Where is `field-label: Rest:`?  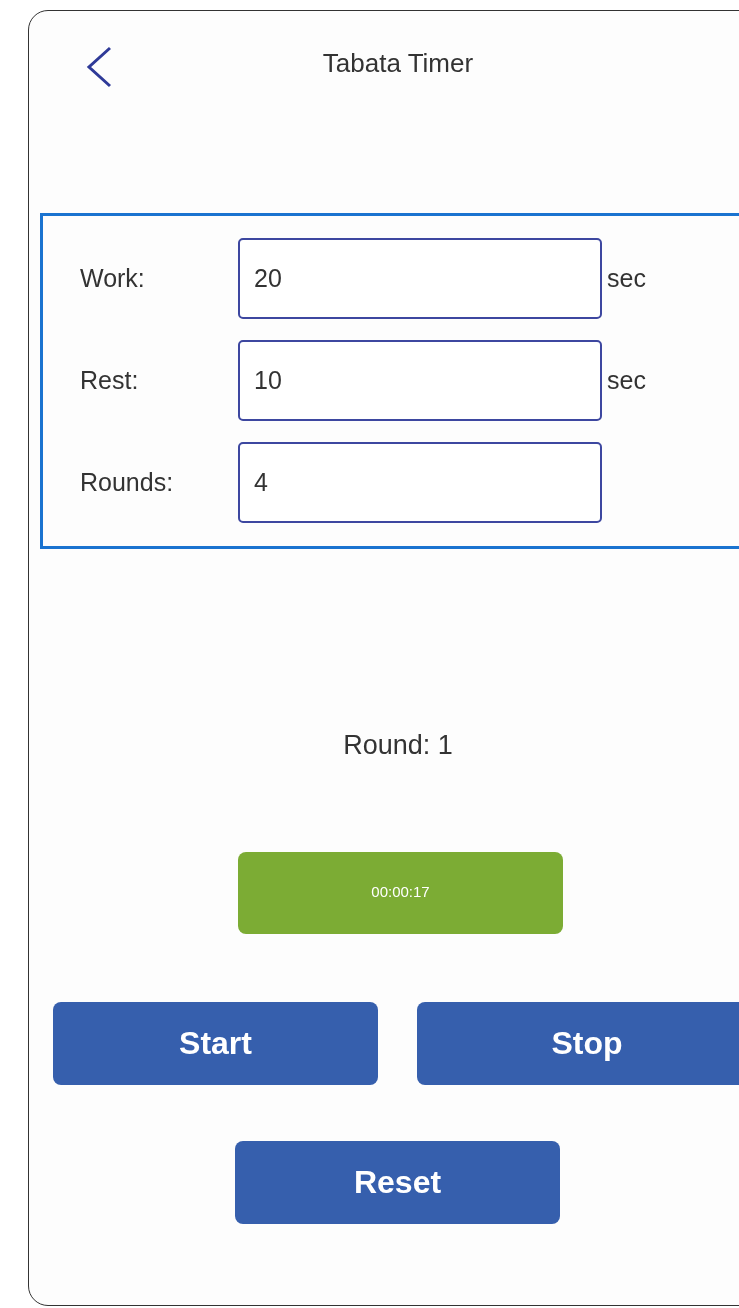 field-label: Rest: is located at coordinates (110, 380).